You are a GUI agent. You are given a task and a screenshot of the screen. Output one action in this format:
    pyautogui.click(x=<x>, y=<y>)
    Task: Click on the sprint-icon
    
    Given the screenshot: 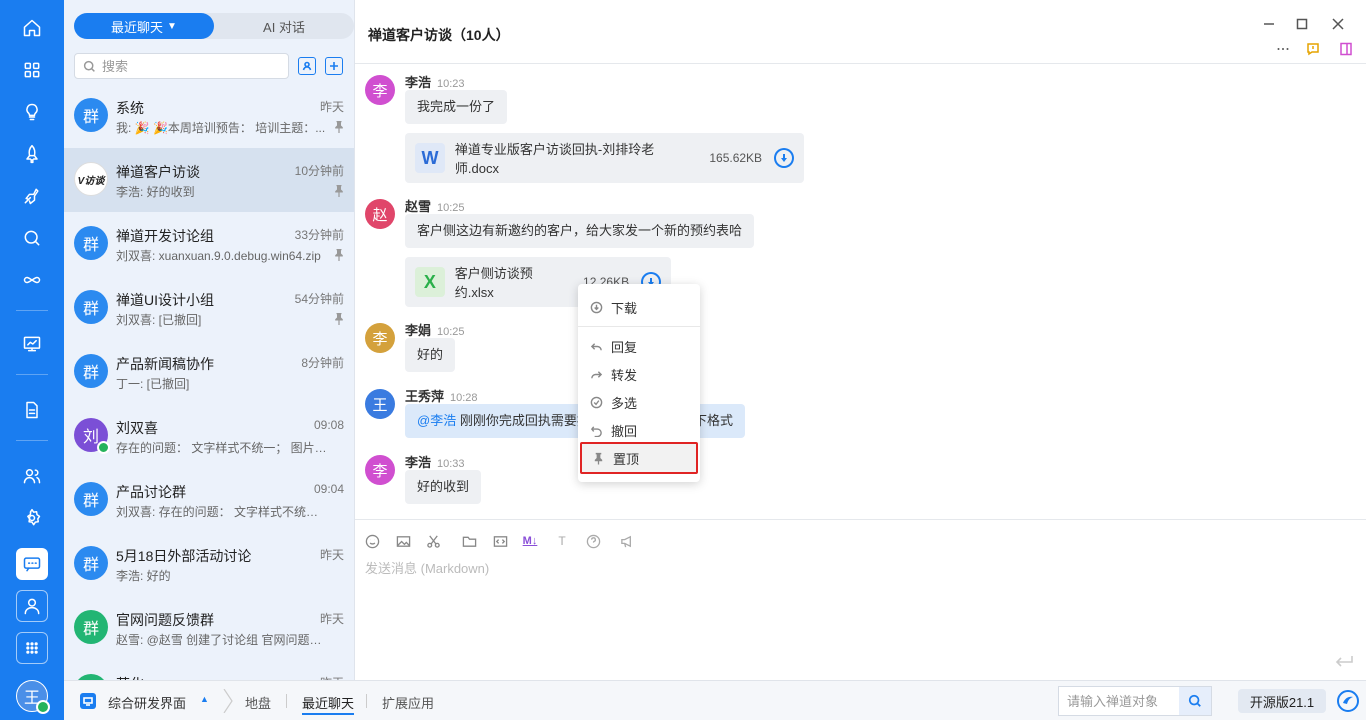 What is the action you would take?
    pyautogui.click(x=32, y=196)
    